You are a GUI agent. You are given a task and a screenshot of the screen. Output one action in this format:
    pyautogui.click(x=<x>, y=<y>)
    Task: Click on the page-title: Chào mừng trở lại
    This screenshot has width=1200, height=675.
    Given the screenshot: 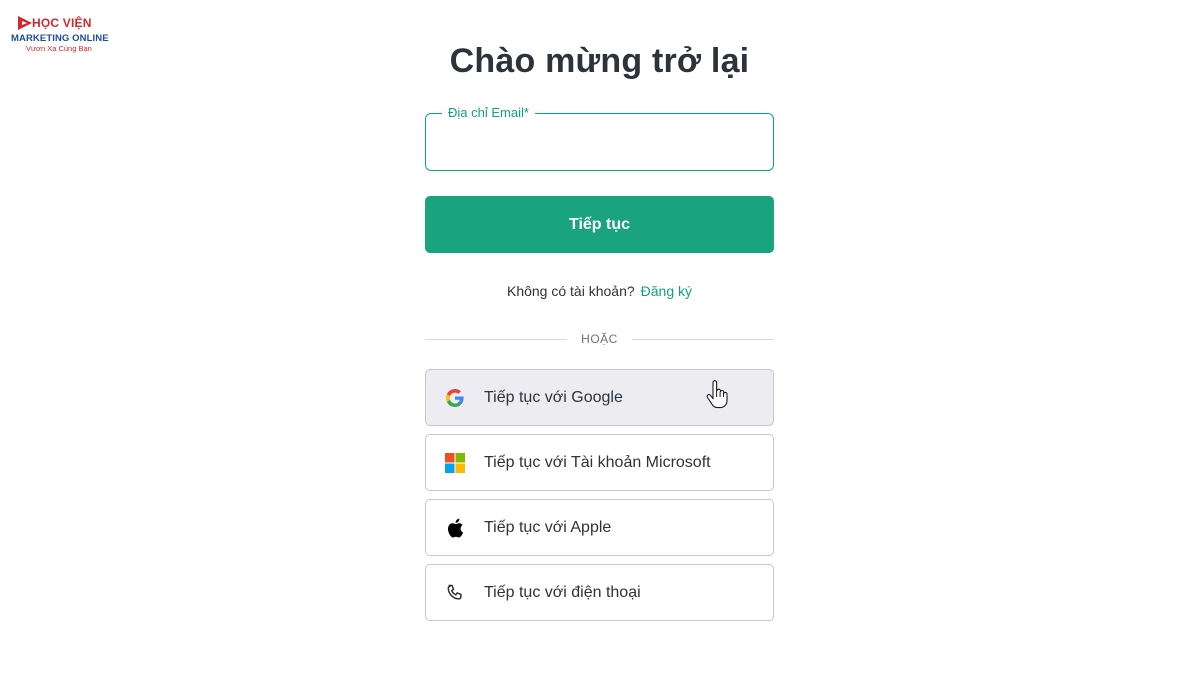 What is the action you would take?
    pyautogui.click(x=599, y=61)
    